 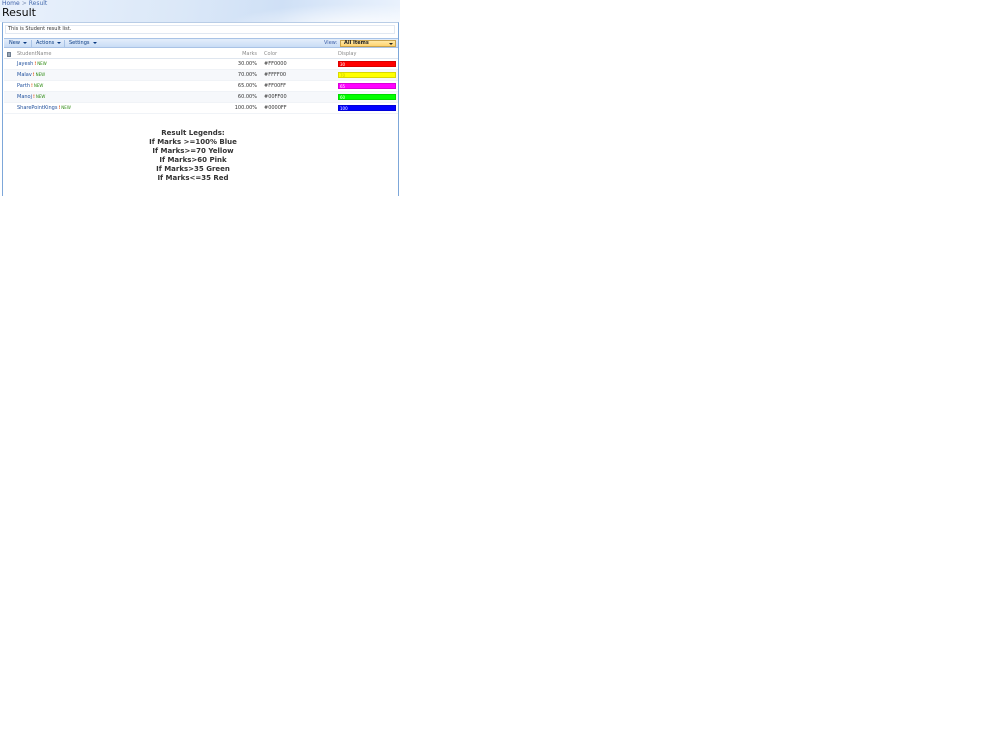 I want to click on table-row: Malav!NEW 70.00% #FFFF00 70, so click(x=201, y=75).